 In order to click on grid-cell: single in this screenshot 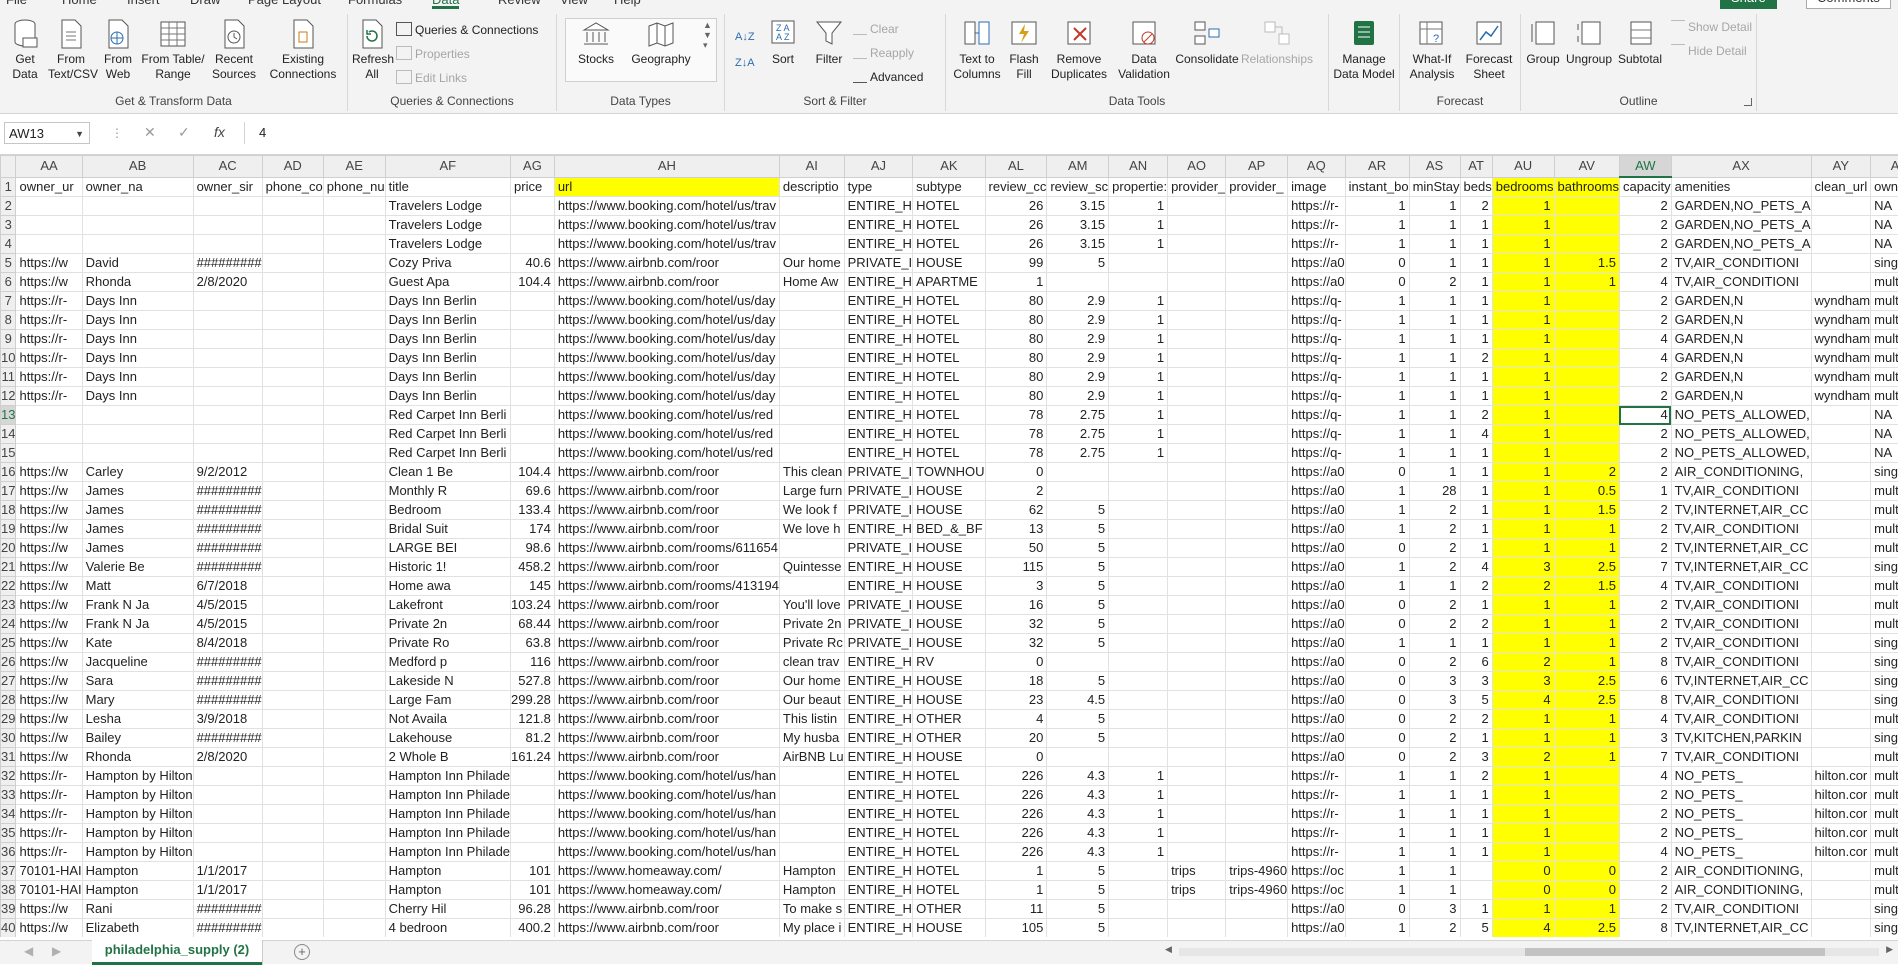, I will do `click(1884, 472)`.